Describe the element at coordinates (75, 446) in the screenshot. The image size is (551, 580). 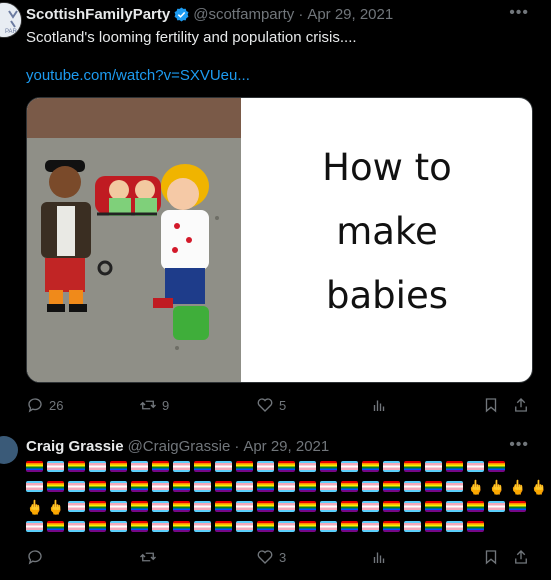
I see `author-name: Craig Grassie` at that location.